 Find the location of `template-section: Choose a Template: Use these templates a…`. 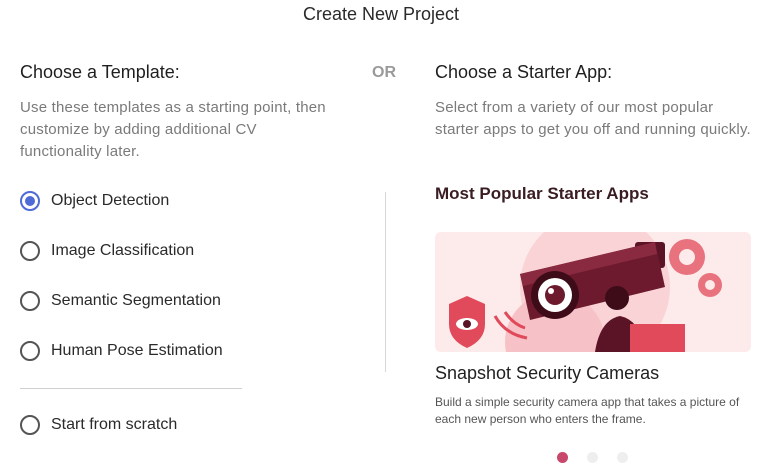

template-section: Choose a Template: Use these templates a… is located at coordinates (180, 112).